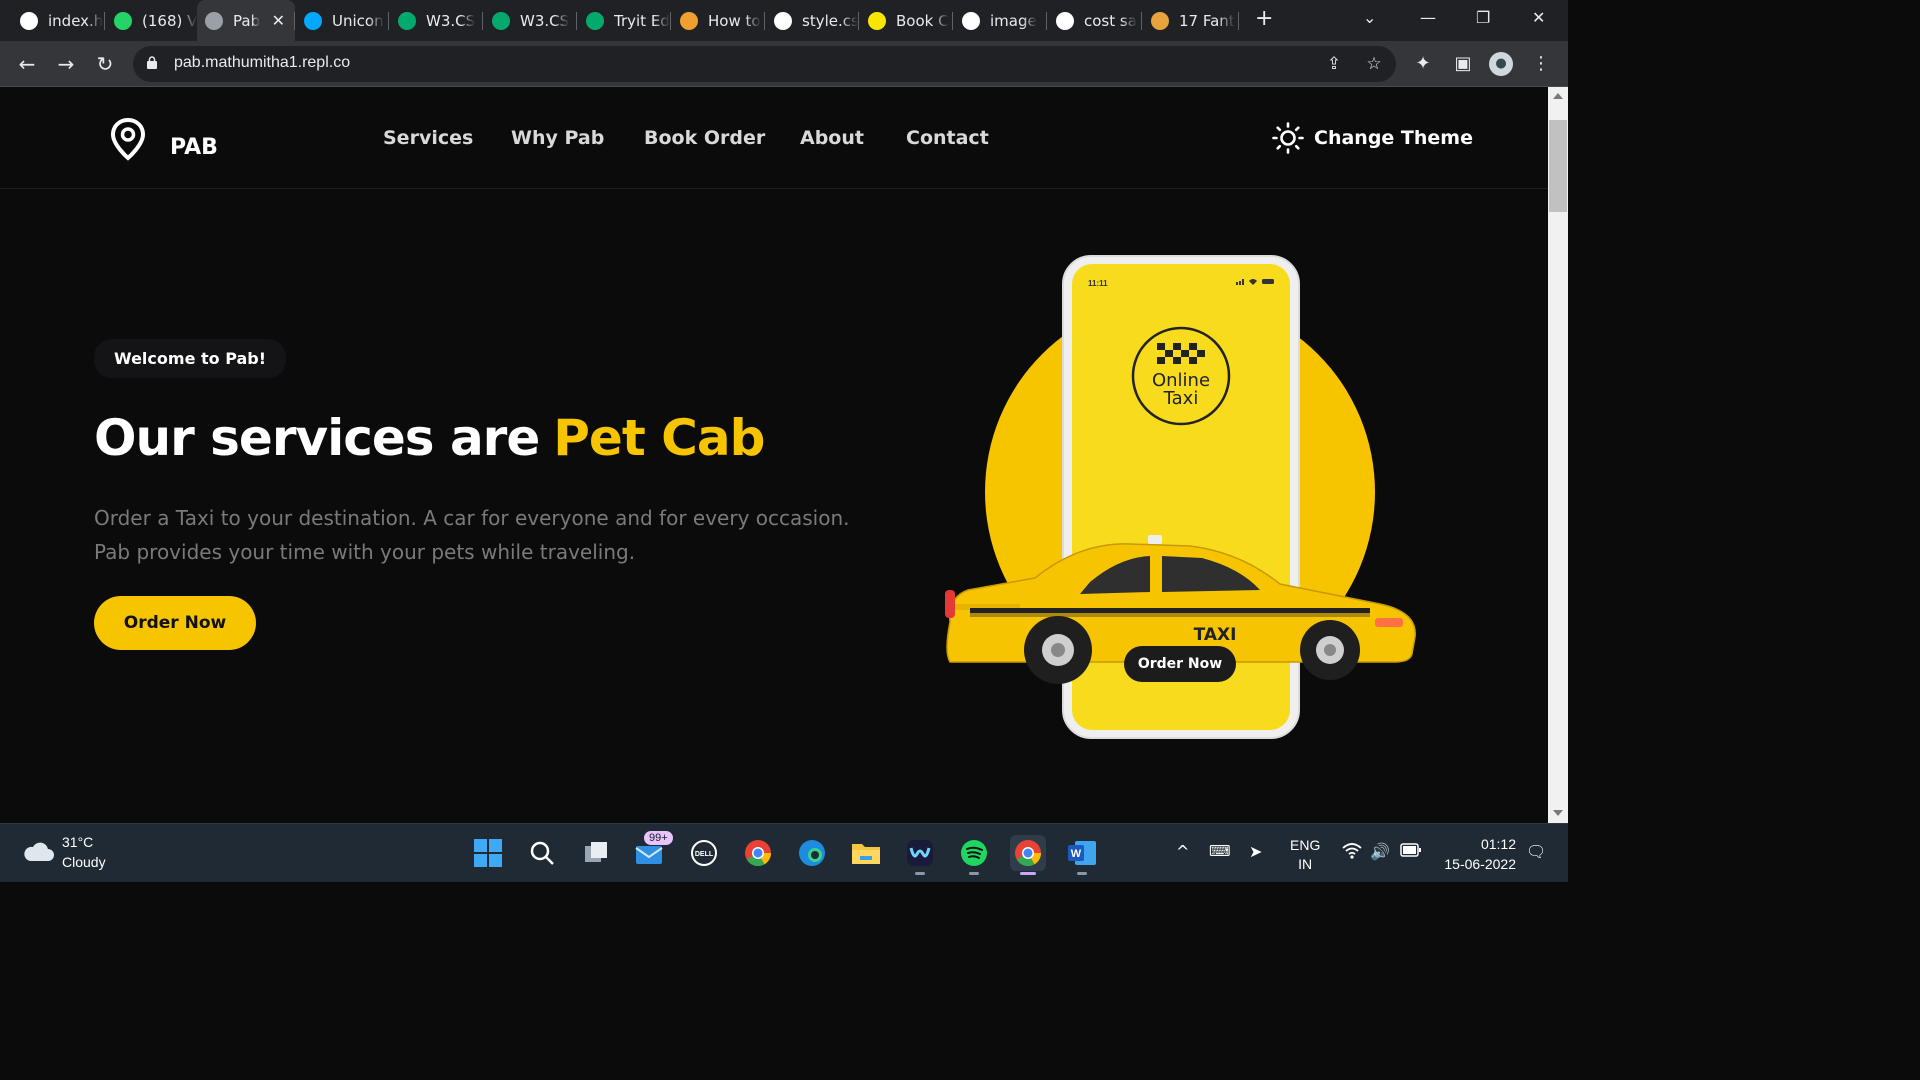  Describe the element at coordinates (194, 147) in the screenshot. I see `logo-text: PAB` at that location.